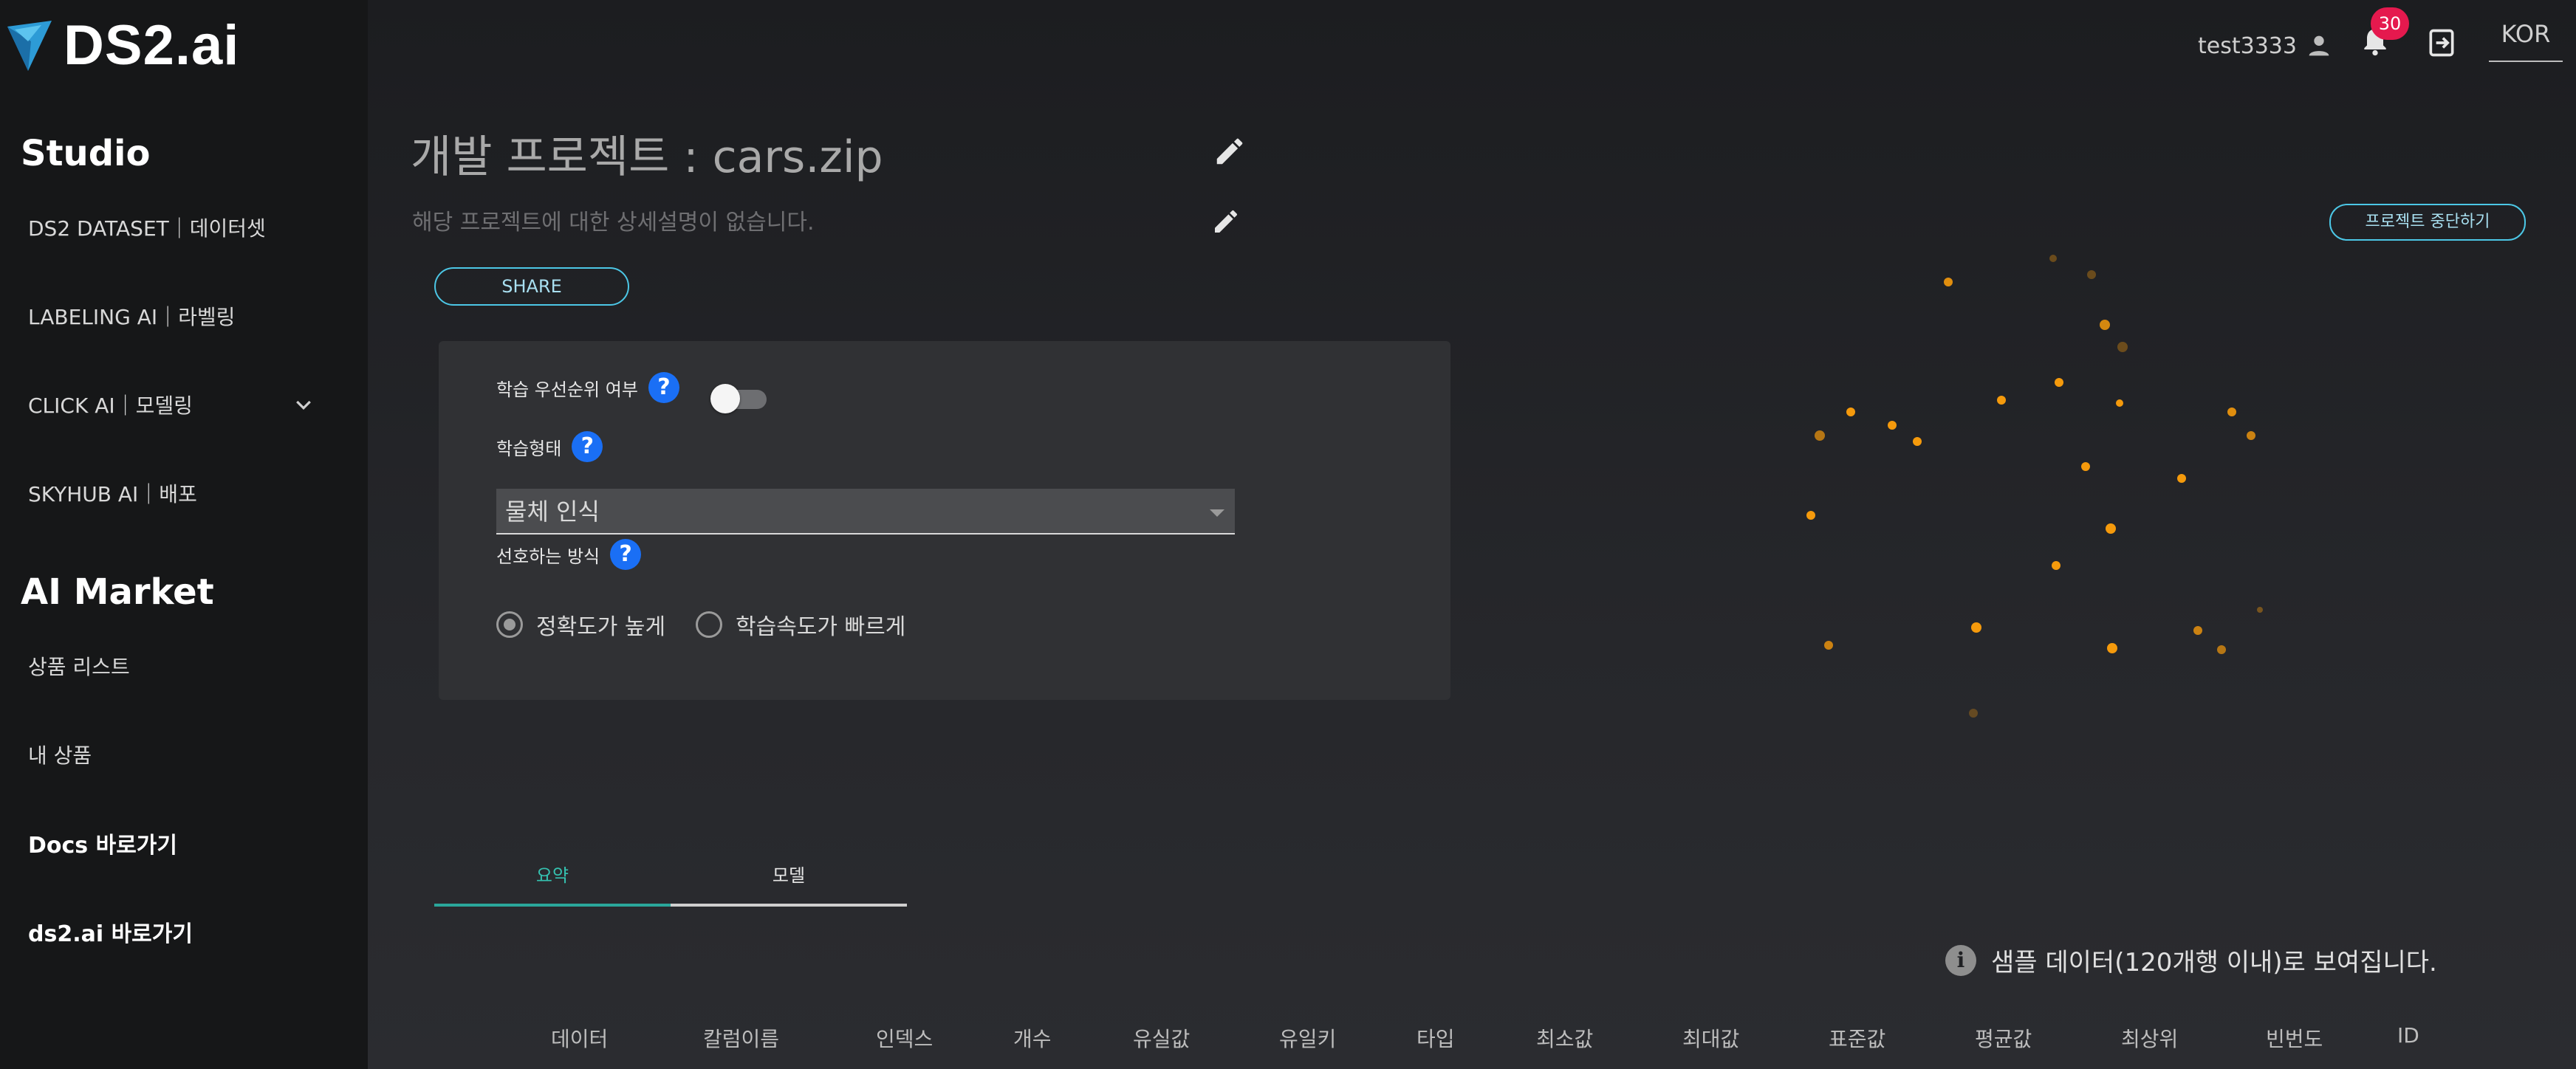  Describe the element at coordinates (117, 592) in the screenshot. I see `market-section-title: AI Market` at that location.